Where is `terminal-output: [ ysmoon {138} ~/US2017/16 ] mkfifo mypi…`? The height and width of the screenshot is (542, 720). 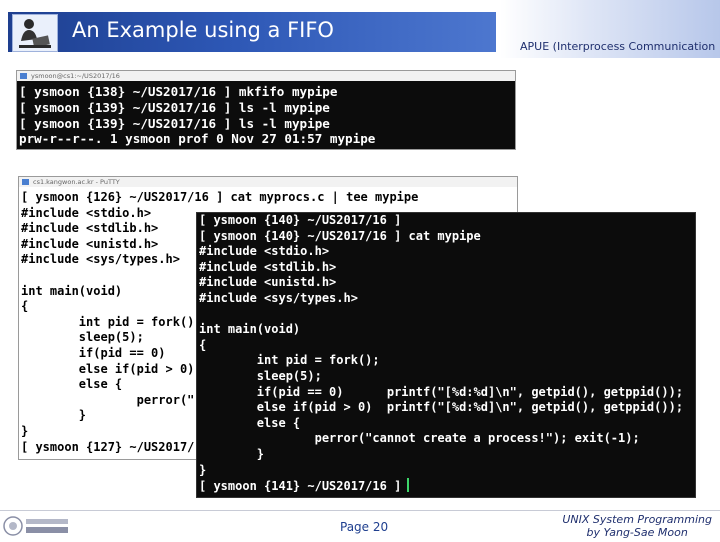 terminal-output: [ ysmoon {138} ~/US2017/16 ] mkfifo mypi… is located at coordinates (266, 115).